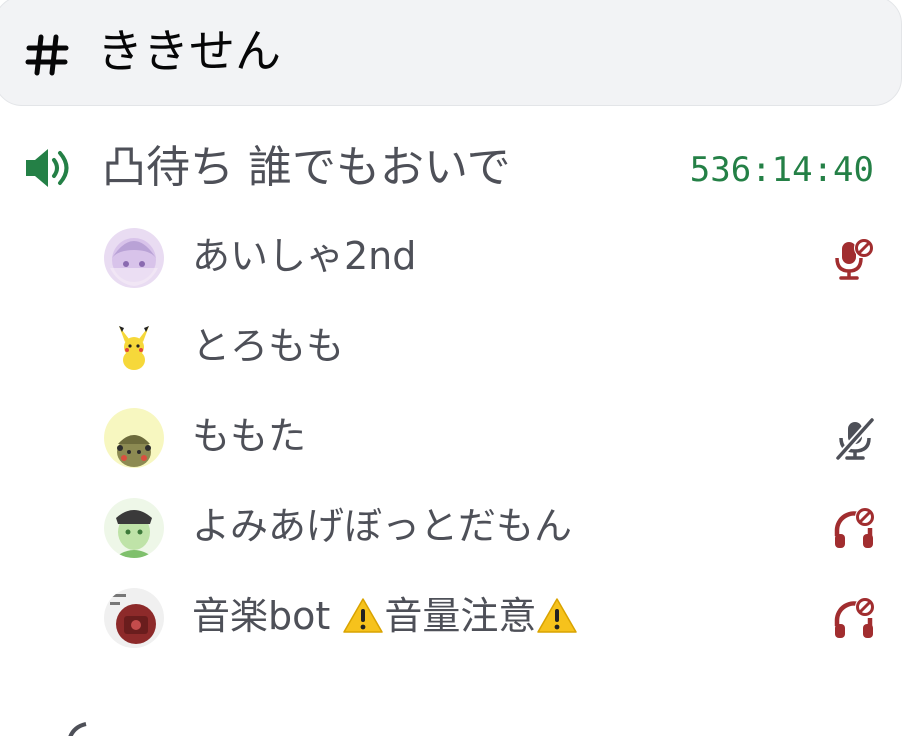 Image resolution: width=924 pixels, height=736 pixels. I want to click on self-mic-muted-icon, so click(855, 439).